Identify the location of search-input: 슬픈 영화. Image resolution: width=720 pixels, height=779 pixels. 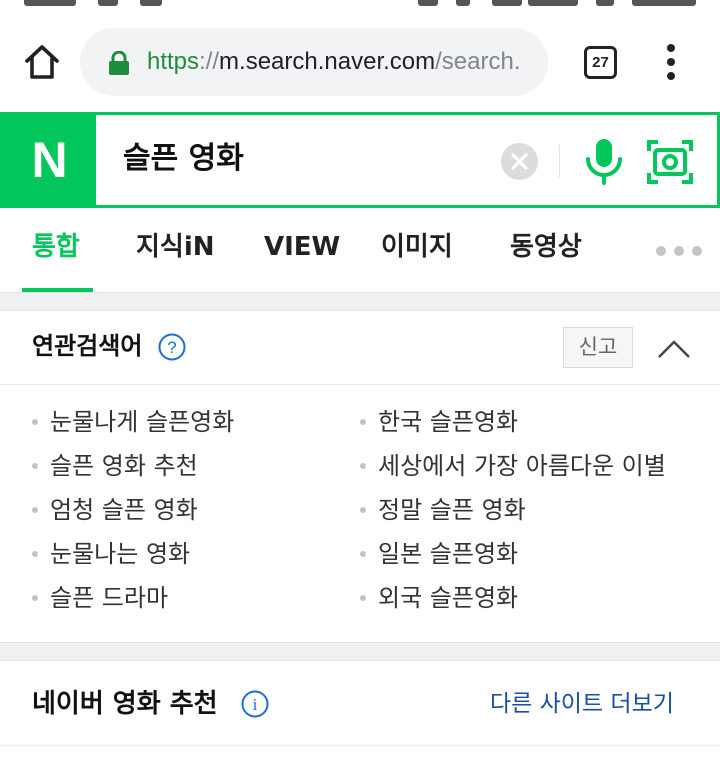
(183, 159).